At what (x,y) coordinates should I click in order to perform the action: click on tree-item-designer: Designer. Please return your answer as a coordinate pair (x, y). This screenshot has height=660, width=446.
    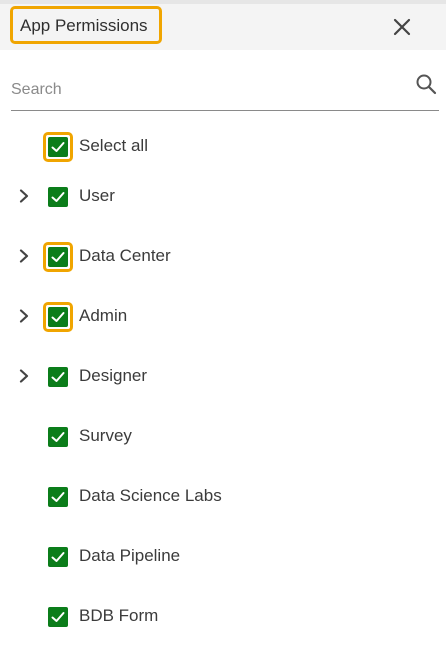
    Looking at the image, I should click on (223, 376).